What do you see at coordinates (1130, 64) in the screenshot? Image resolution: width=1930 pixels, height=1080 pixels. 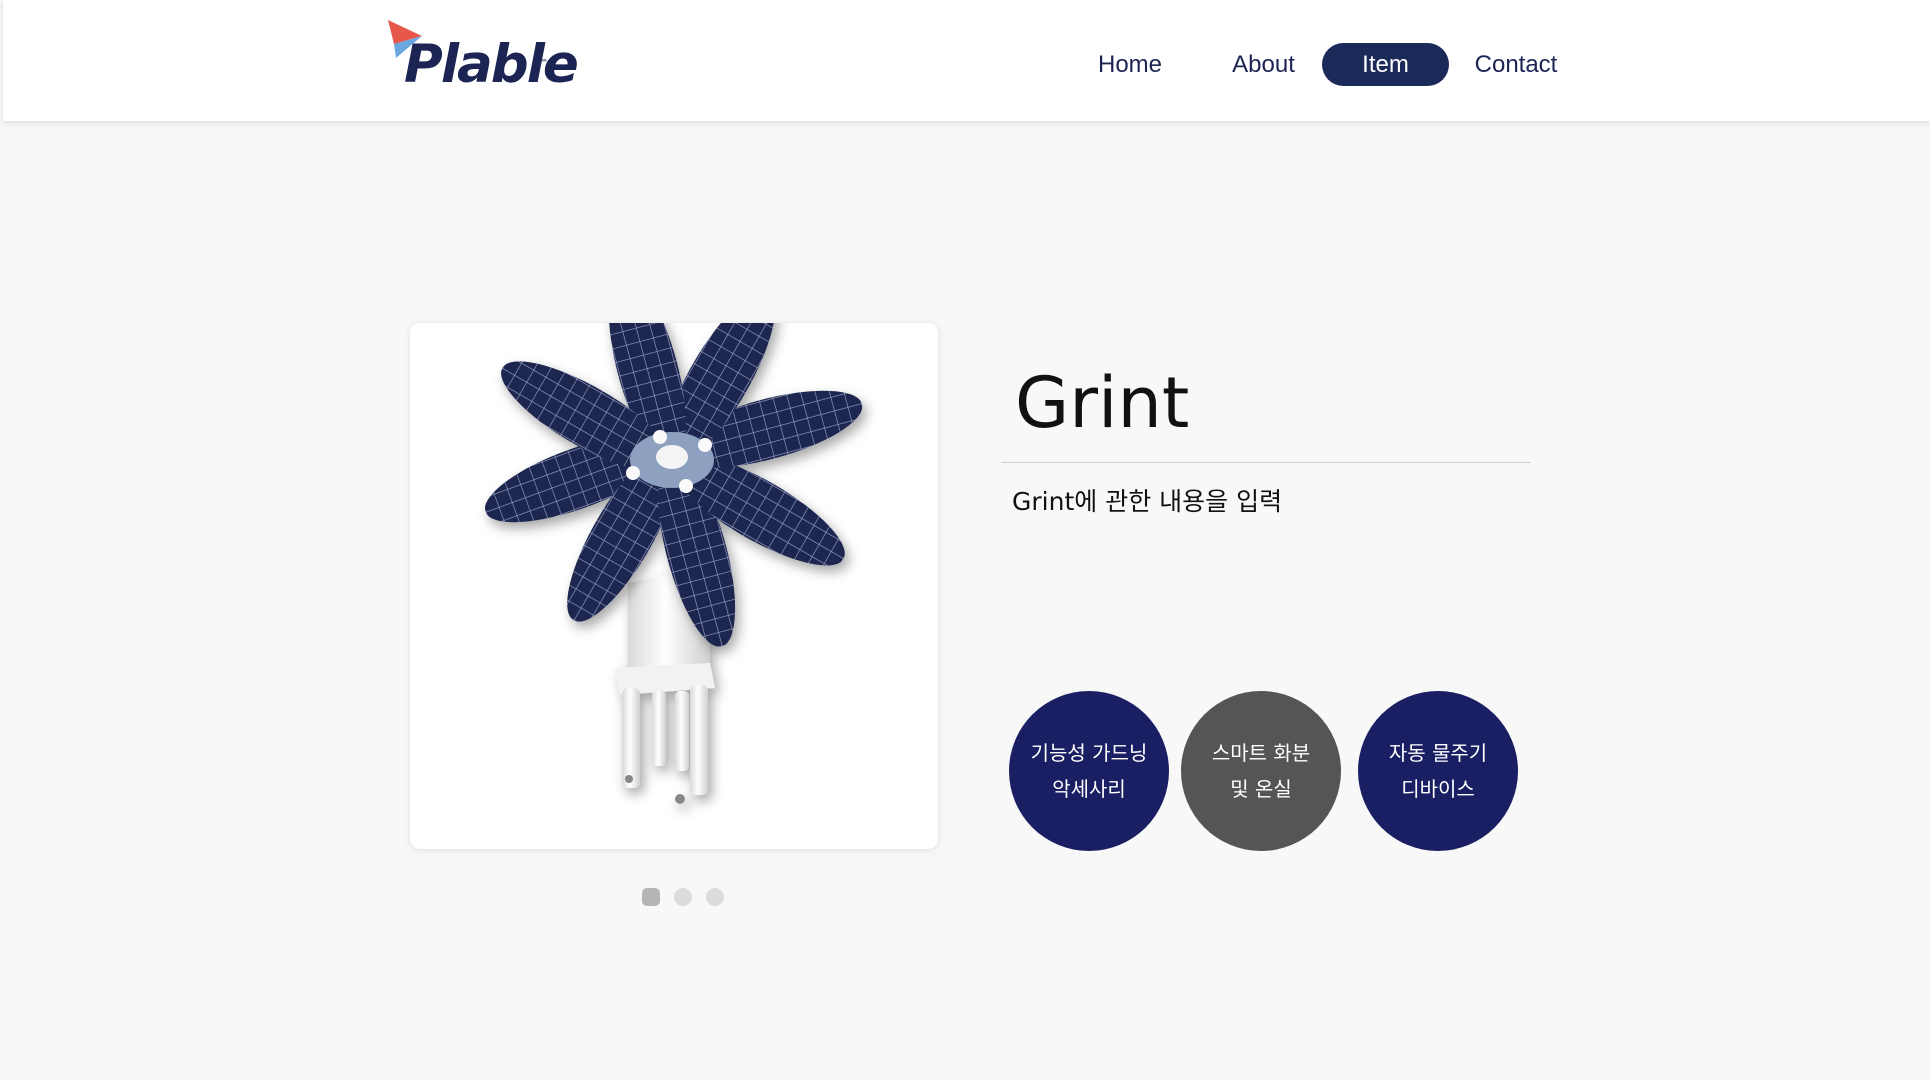 I see `nav-home: Home` at bounding box center [1130, 64].